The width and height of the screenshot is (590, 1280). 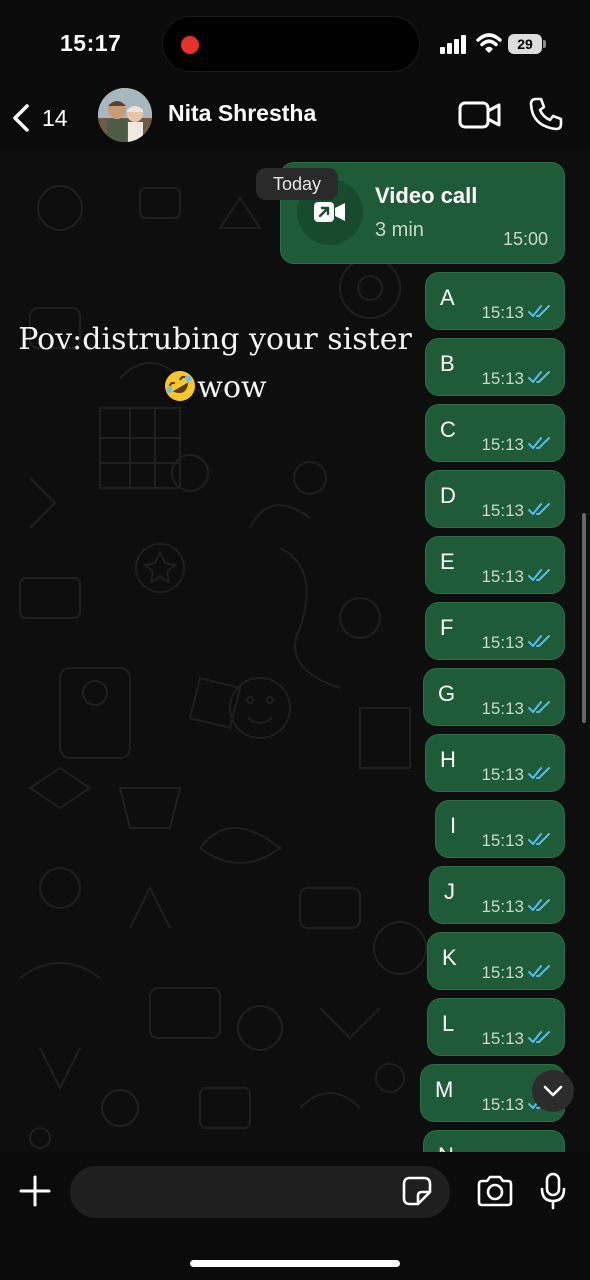 I want to click on chevron-down-icon, so click(x=553, y=1091).